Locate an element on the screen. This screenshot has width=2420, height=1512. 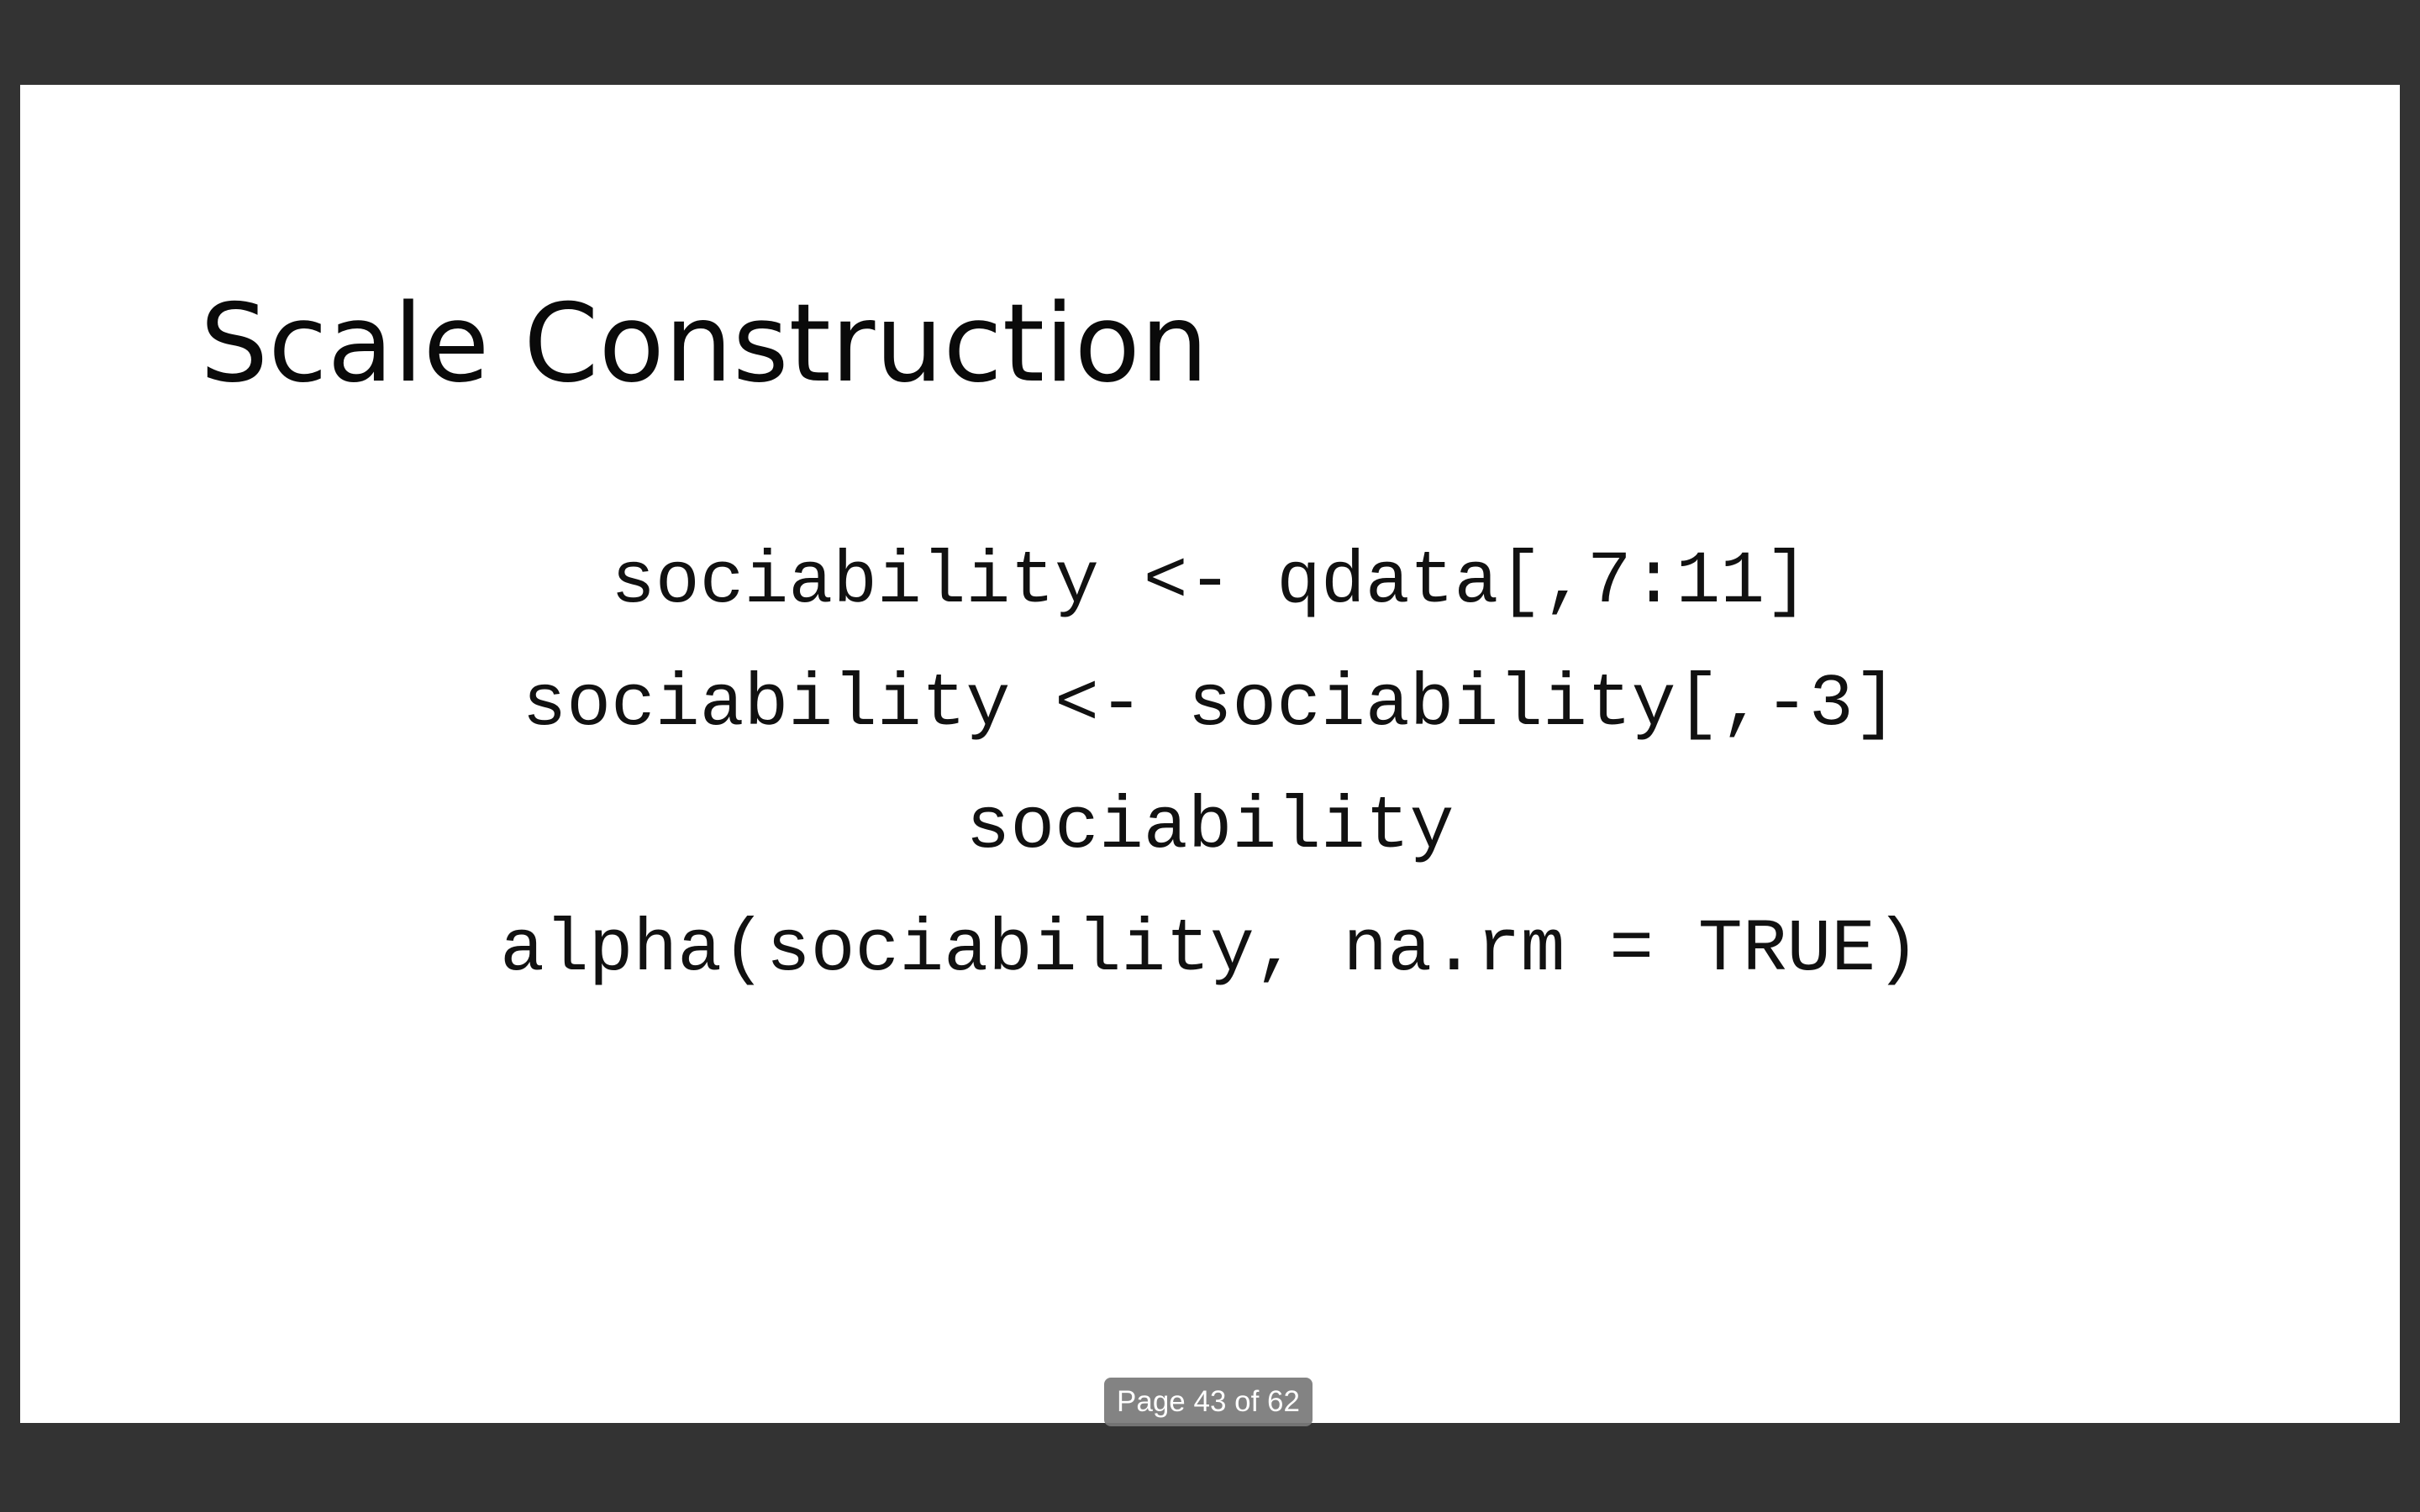
slide-title: Scale Construction is located at coordinates (704, 344).